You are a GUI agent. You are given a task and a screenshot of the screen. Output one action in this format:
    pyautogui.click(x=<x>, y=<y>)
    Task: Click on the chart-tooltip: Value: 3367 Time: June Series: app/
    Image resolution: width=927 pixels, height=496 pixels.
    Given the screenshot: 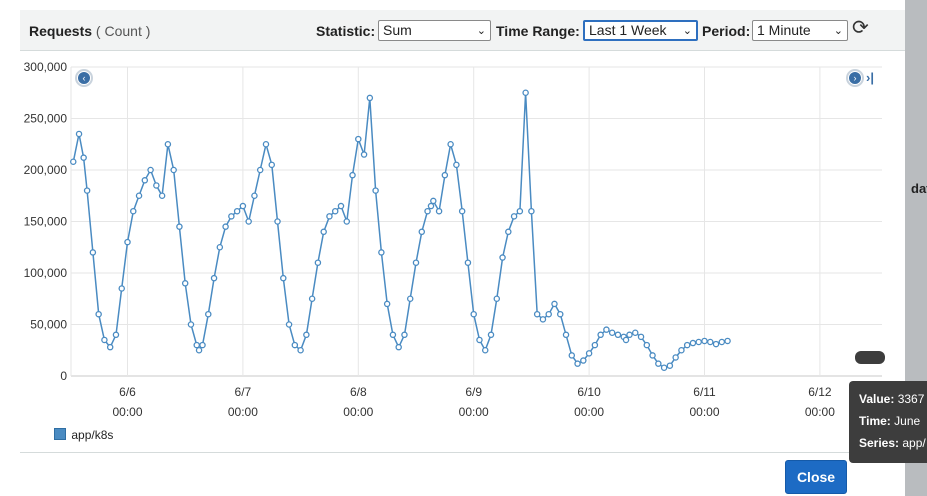 What is the action you would take?
    pyautogui.click(x=888, y=422)
    